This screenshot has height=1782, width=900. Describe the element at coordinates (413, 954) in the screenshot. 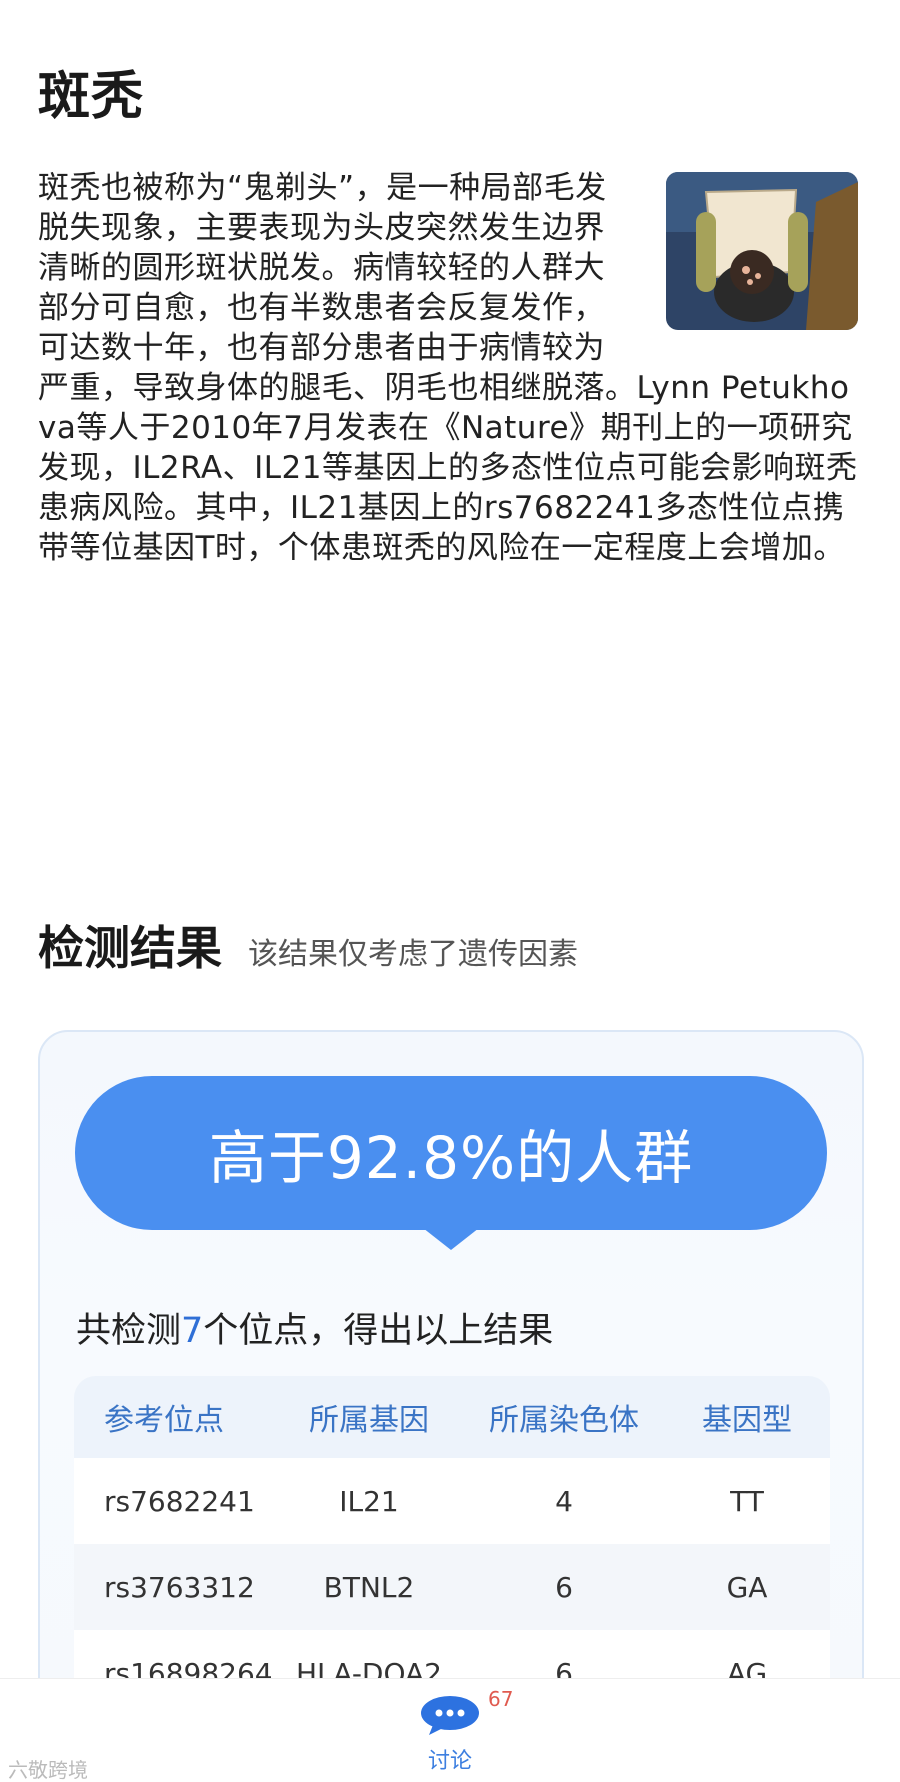

I see `section-note: 该结果仅考虑了遗传因素` at that location.